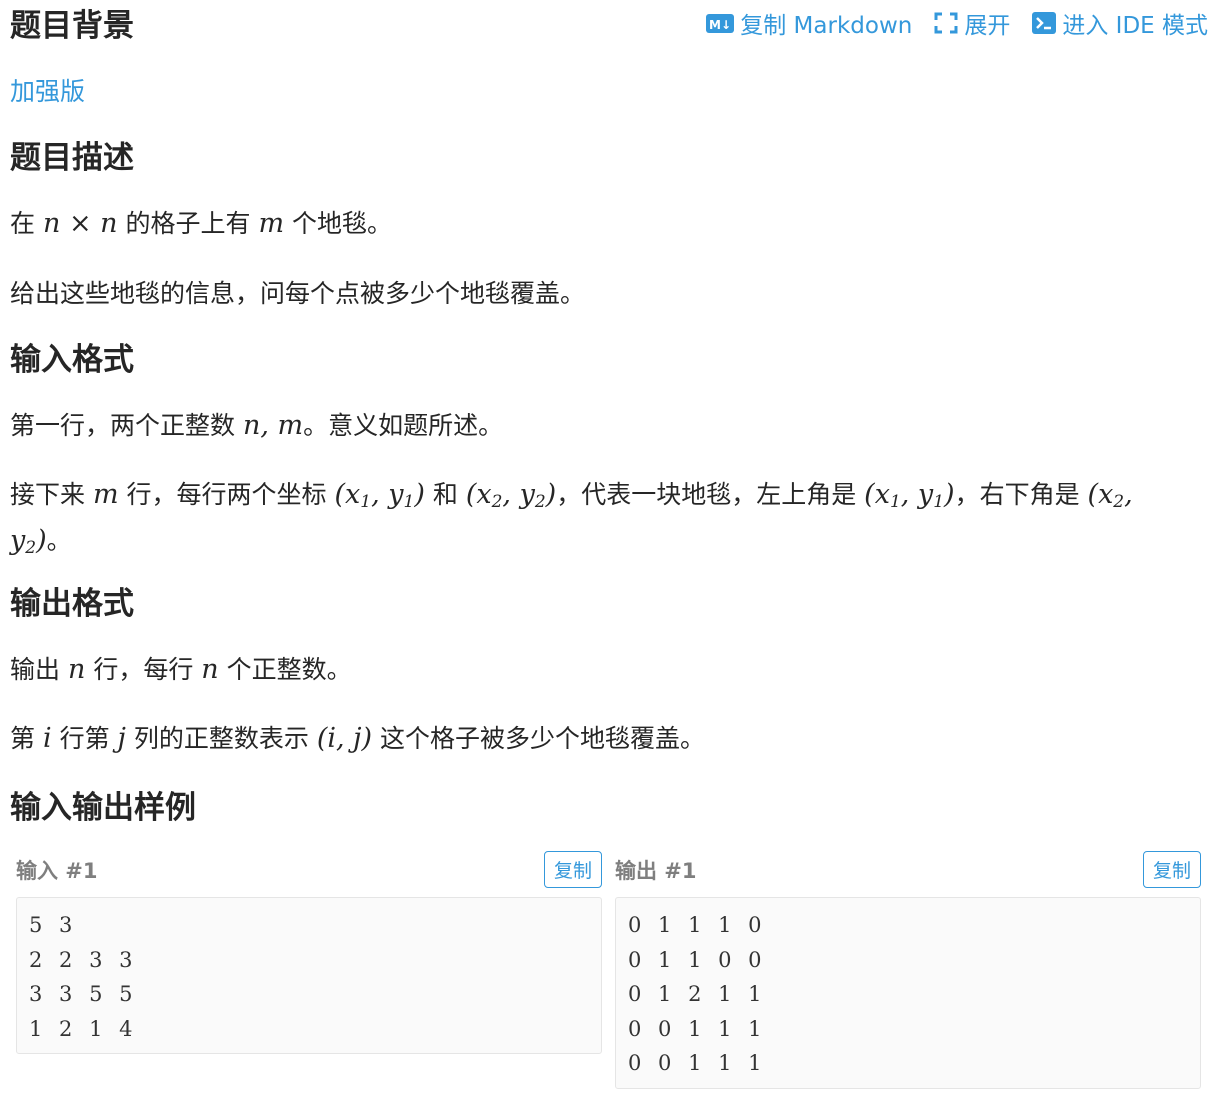  Describe the element at coordinates (83, 959) in the screenshot. I see `sample-input-line: 2 2 3 3` at that location.